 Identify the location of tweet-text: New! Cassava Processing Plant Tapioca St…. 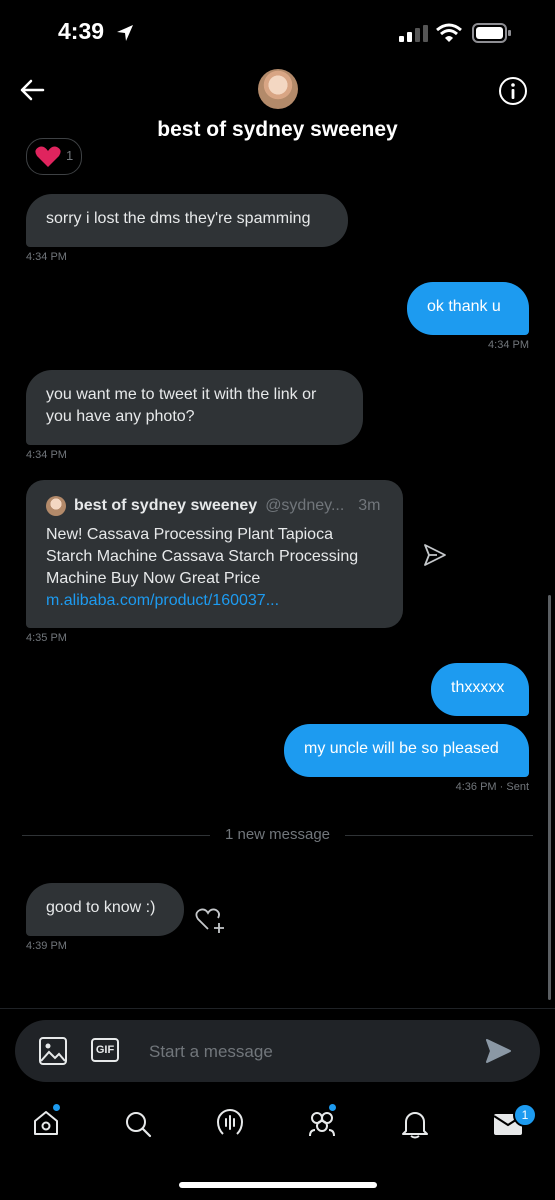
(202, 556).